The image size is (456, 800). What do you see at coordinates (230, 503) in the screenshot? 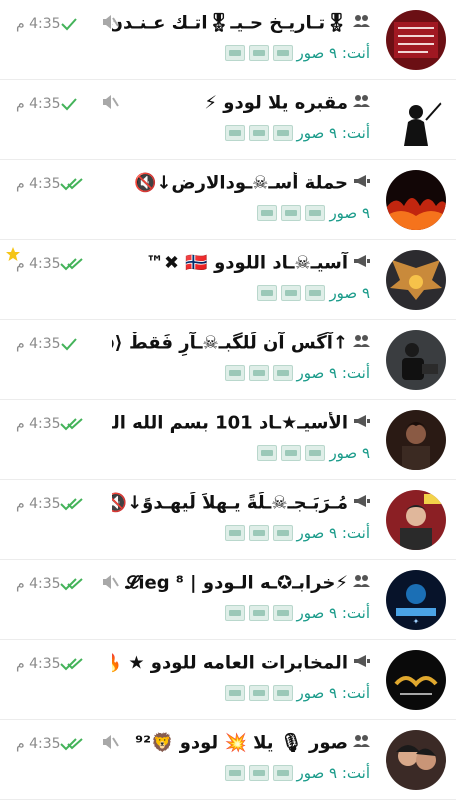
I see `chat-name-text: مُـرَبَـجـ☠ـلَةً يـهلاَ لَيهـدوً↓🔇` at bounding box center [230, 503].